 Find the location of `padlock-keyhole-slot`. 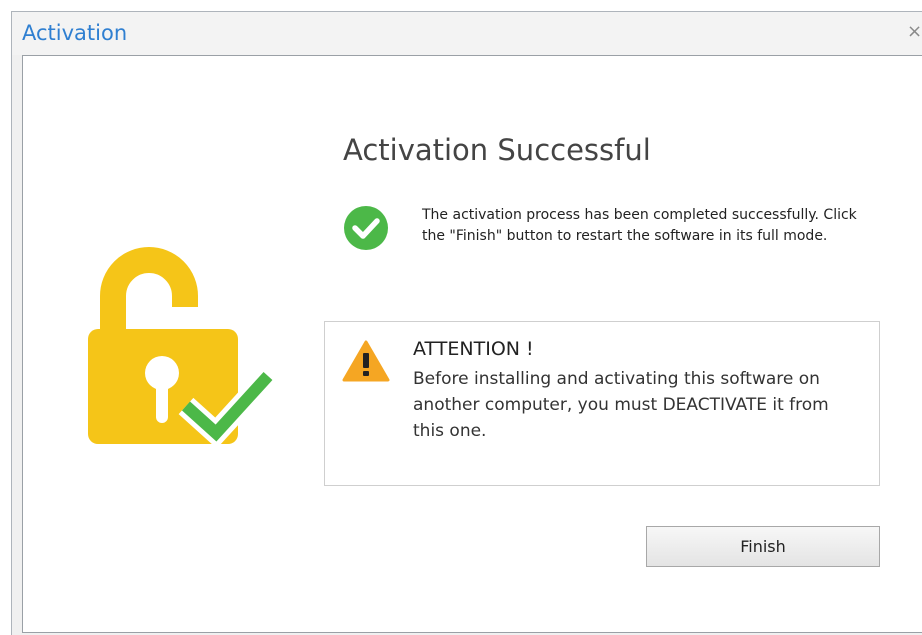

padlock-keyhole-slot is located at coordinates (162, 401).